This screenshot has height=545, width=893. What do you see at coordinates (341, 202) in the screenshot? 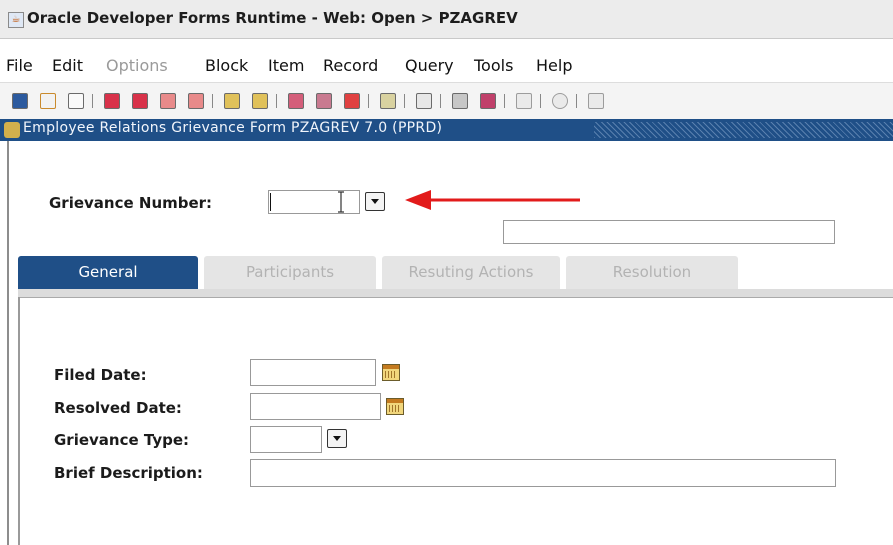
I see `ibeam-cursor-icon` at bounding box center [341, 202].